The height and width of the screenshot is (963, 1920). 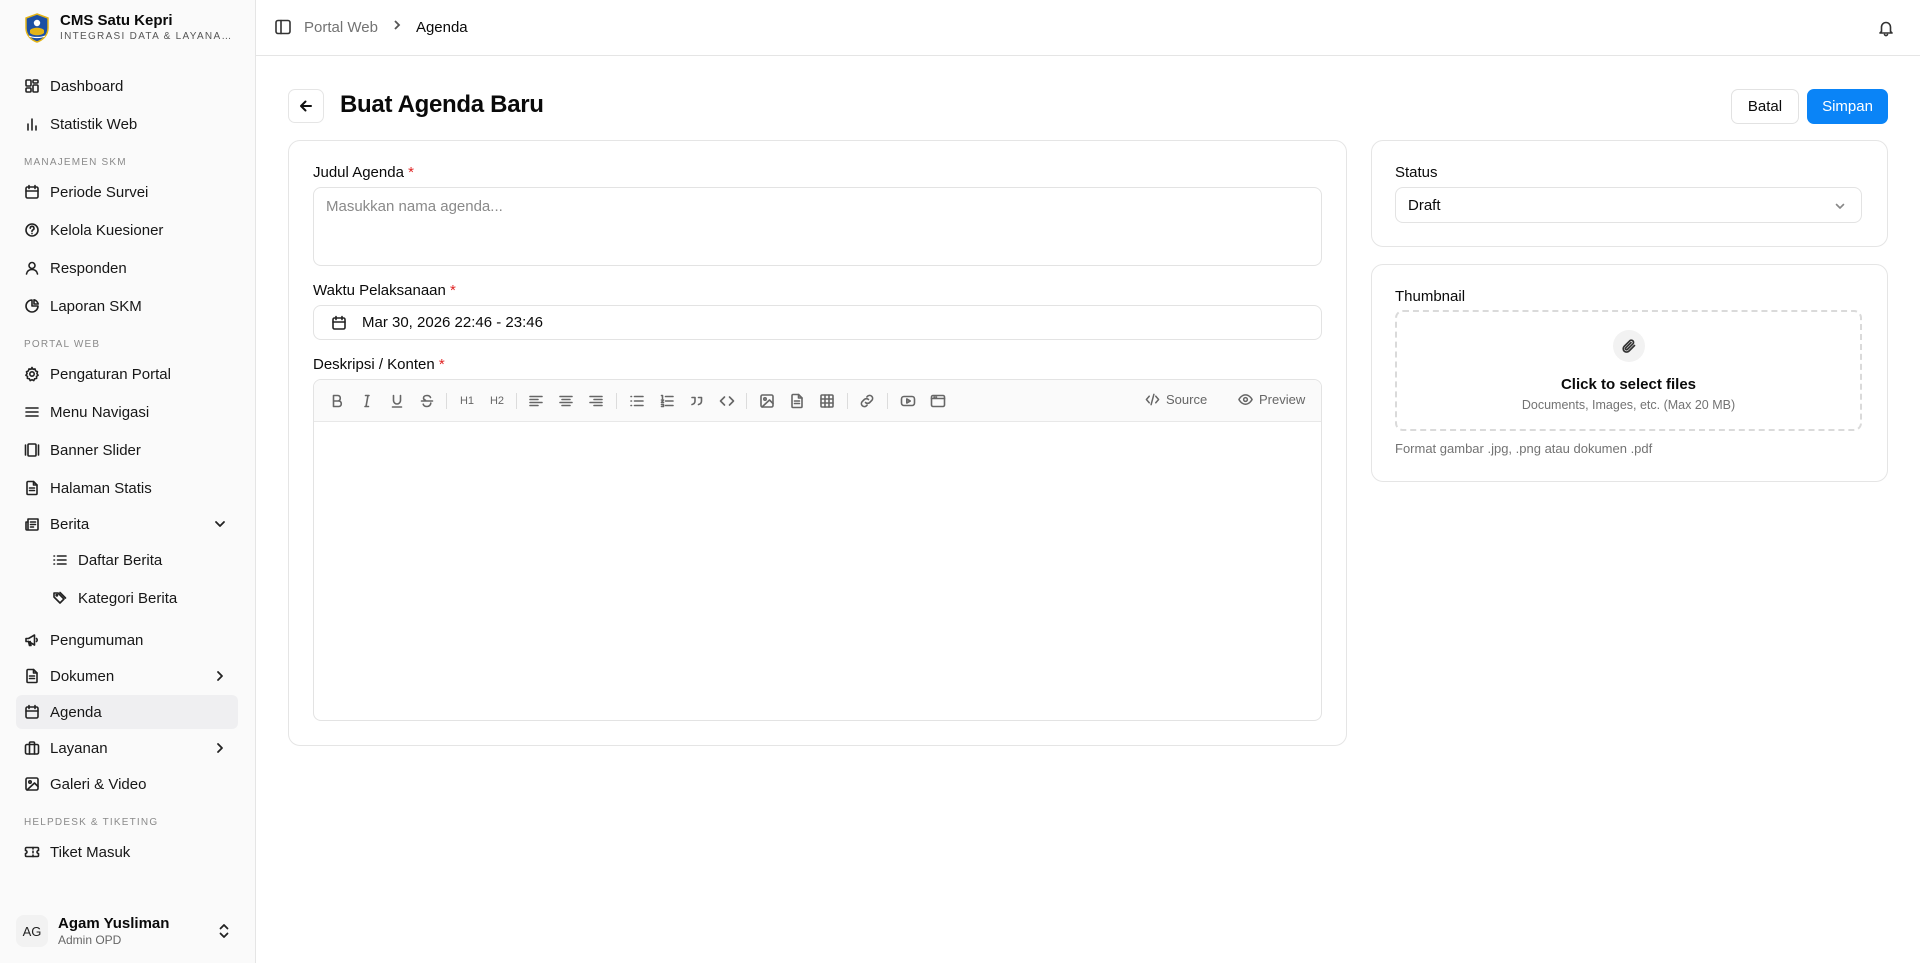 What do you see at coordinates (727, 401) in the screenshot?
I see `code-icon` at bounding box center [727, 401].